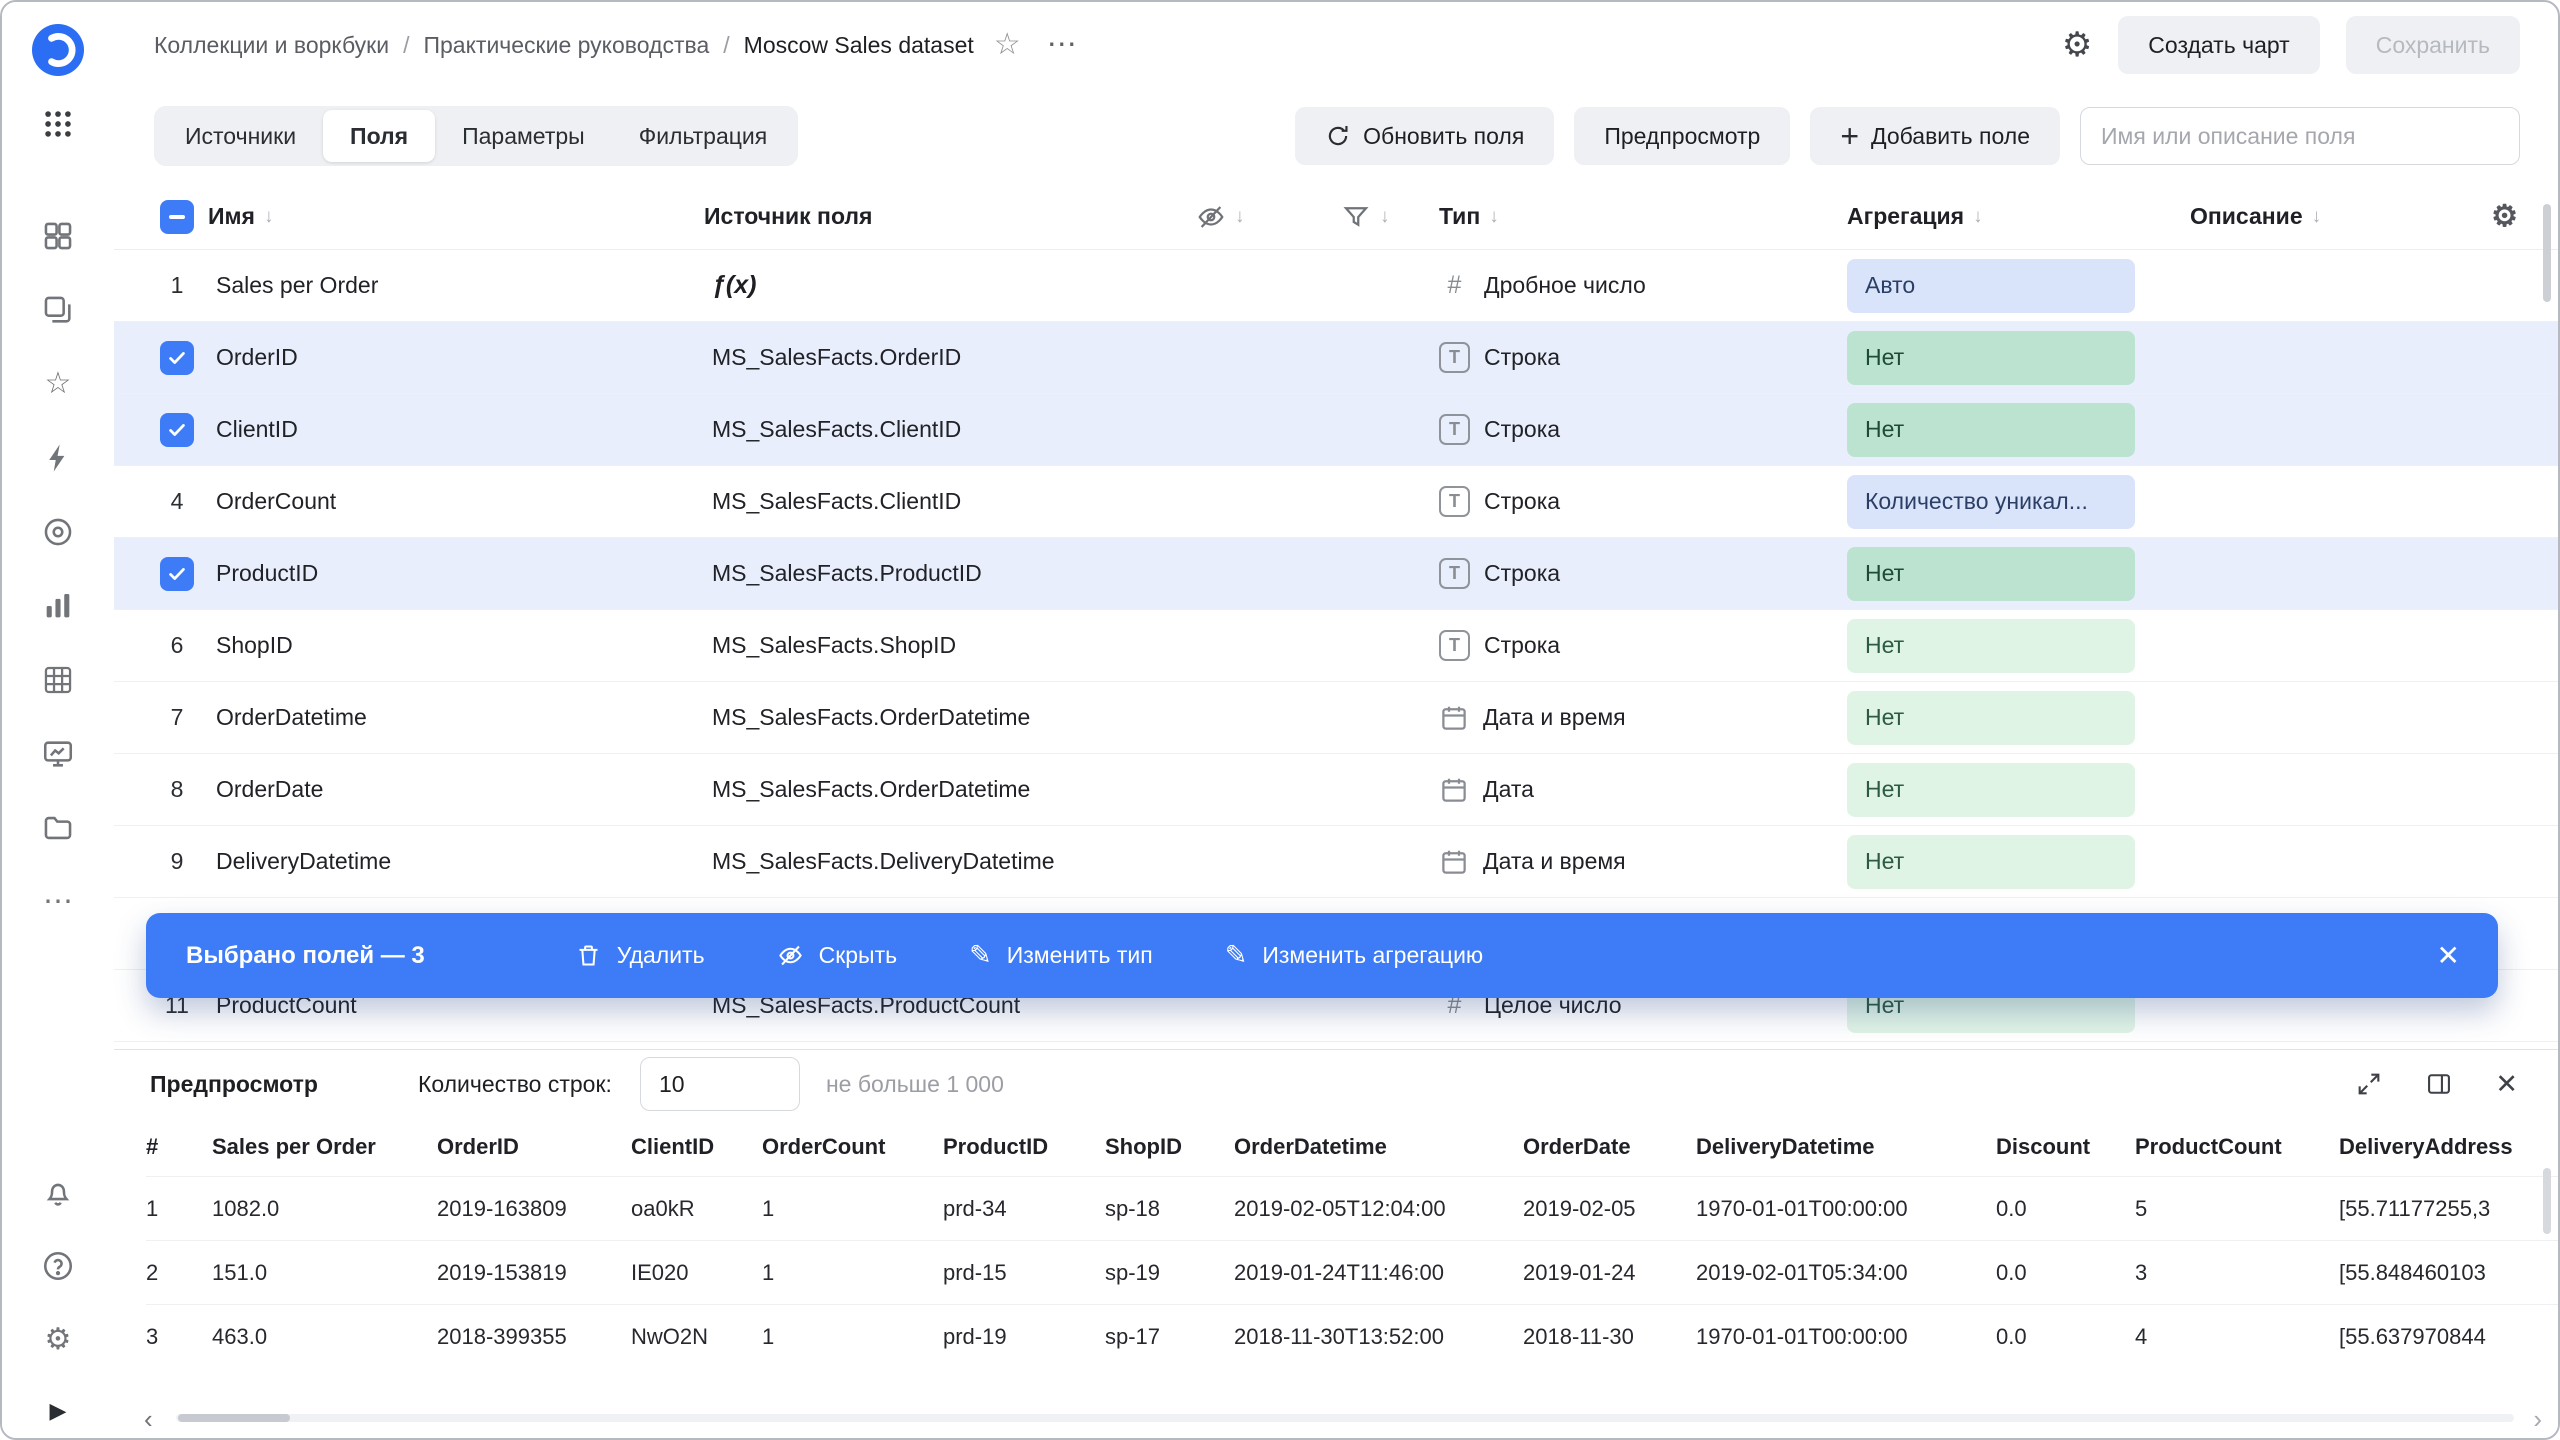 The width and height of the screenshot is (2560, 1440). Describe the element at coordinates (2077, 45) in the screenshot. I see `dataset-settings-gear-icon: ⚙` at that location.